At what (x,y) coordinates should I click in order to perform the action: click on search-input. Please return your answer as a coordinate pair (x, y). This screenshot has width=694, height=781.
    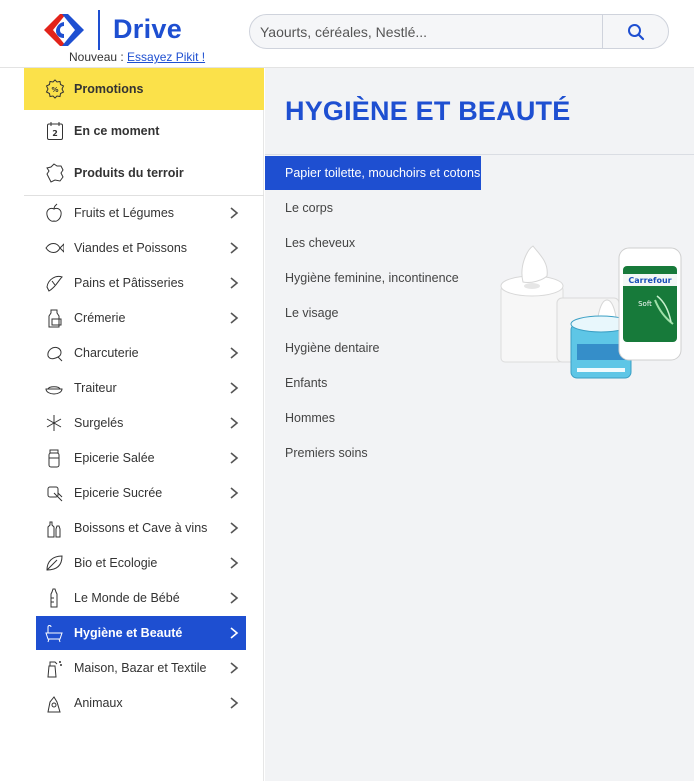
    Looking at the image, I should click on (430, 31).